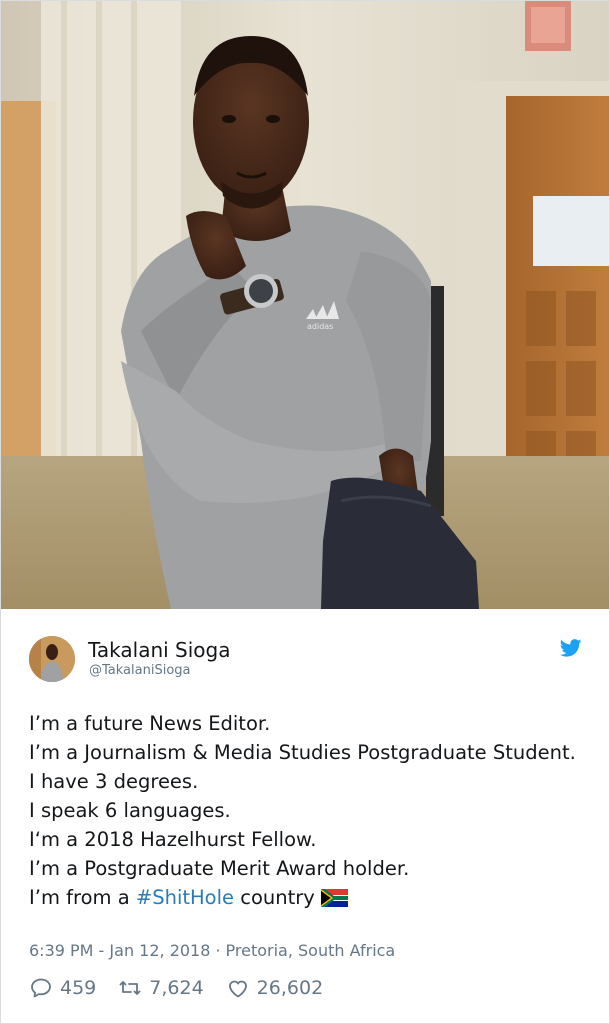  What do you see at coordinates (185, 897) in the screenshot?
I see `hashtag-link: #ShitHole` at bounding box center [185, 897].